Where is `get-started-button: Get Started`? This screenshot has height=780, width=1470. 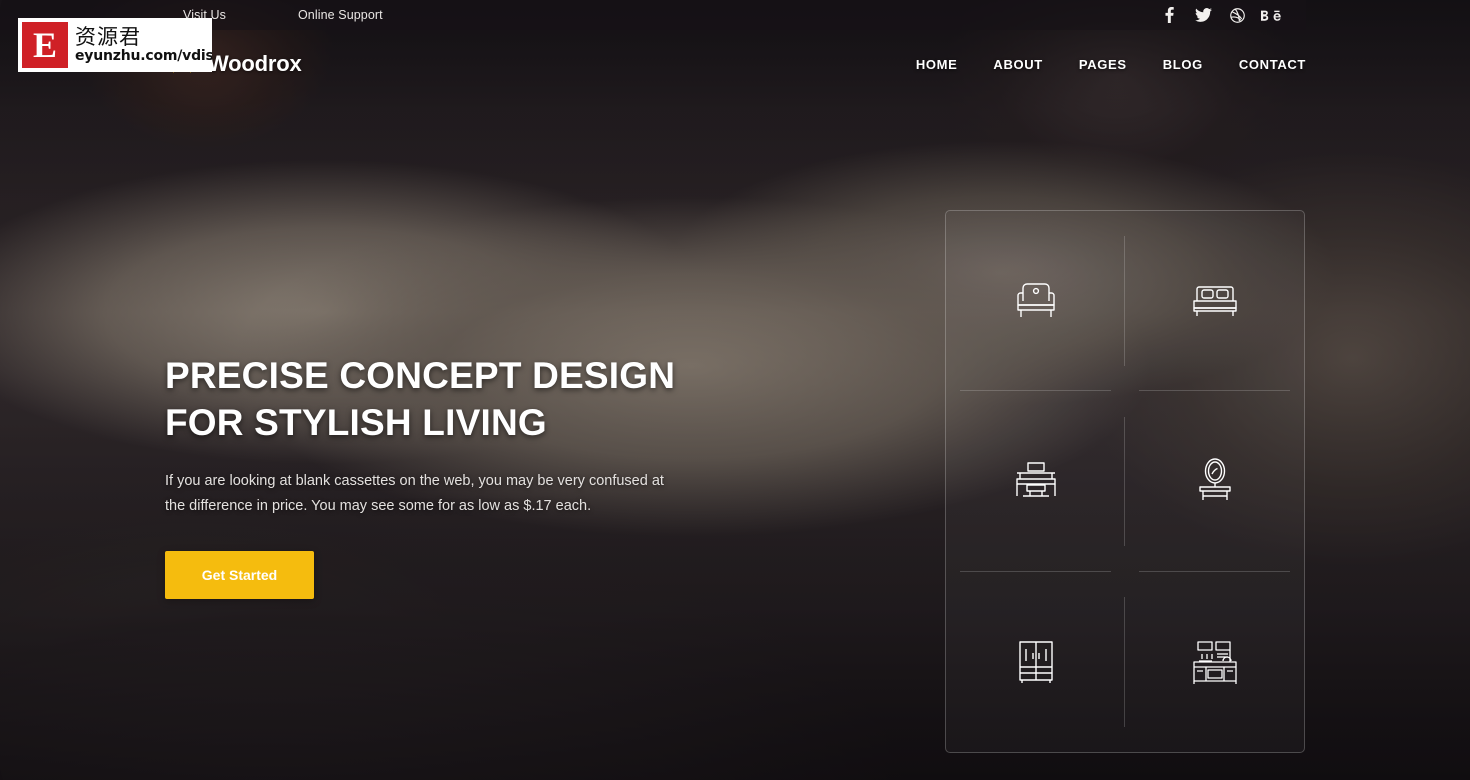 get-started-button: Get Started is located at coordinates (239, 575).